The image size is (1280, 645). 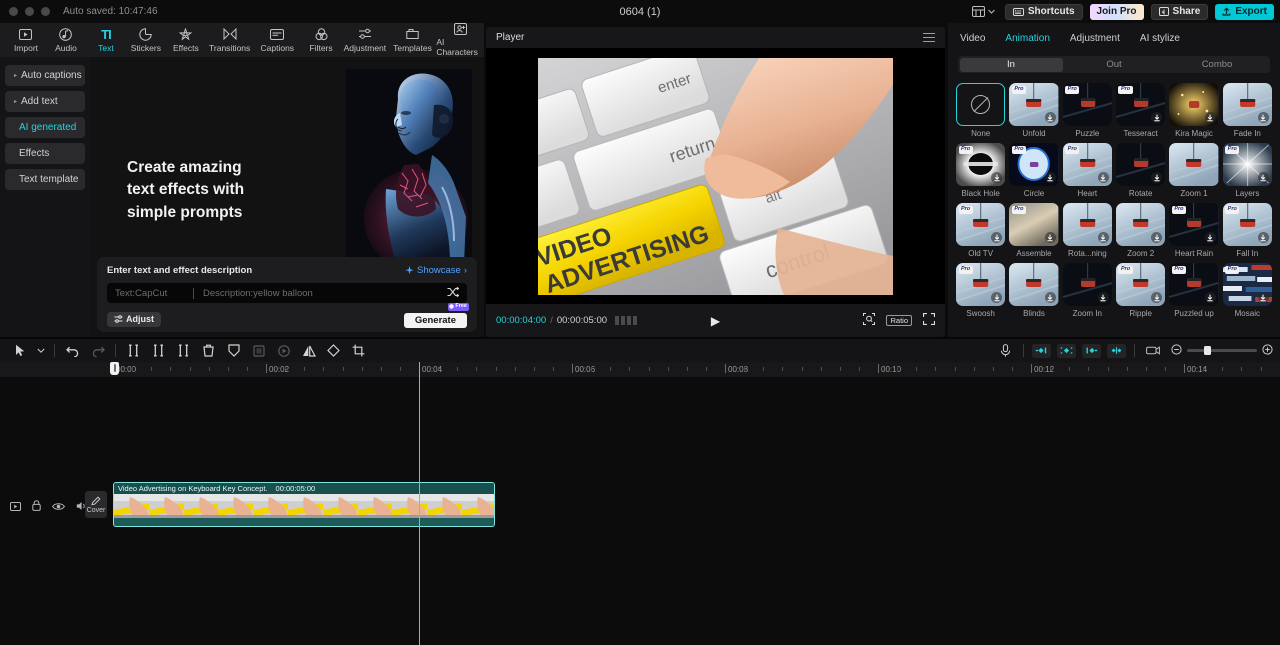 What do you see at coordinates (283, 351) in the screenshot?
I see `reverse-button` at bounding box center [283, 351].